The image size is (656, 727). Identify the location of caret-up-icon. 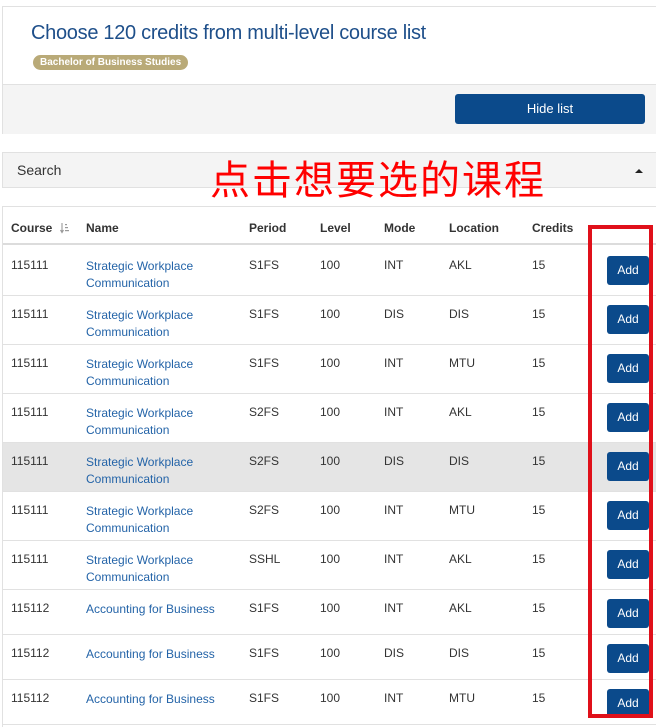
(639, 171).